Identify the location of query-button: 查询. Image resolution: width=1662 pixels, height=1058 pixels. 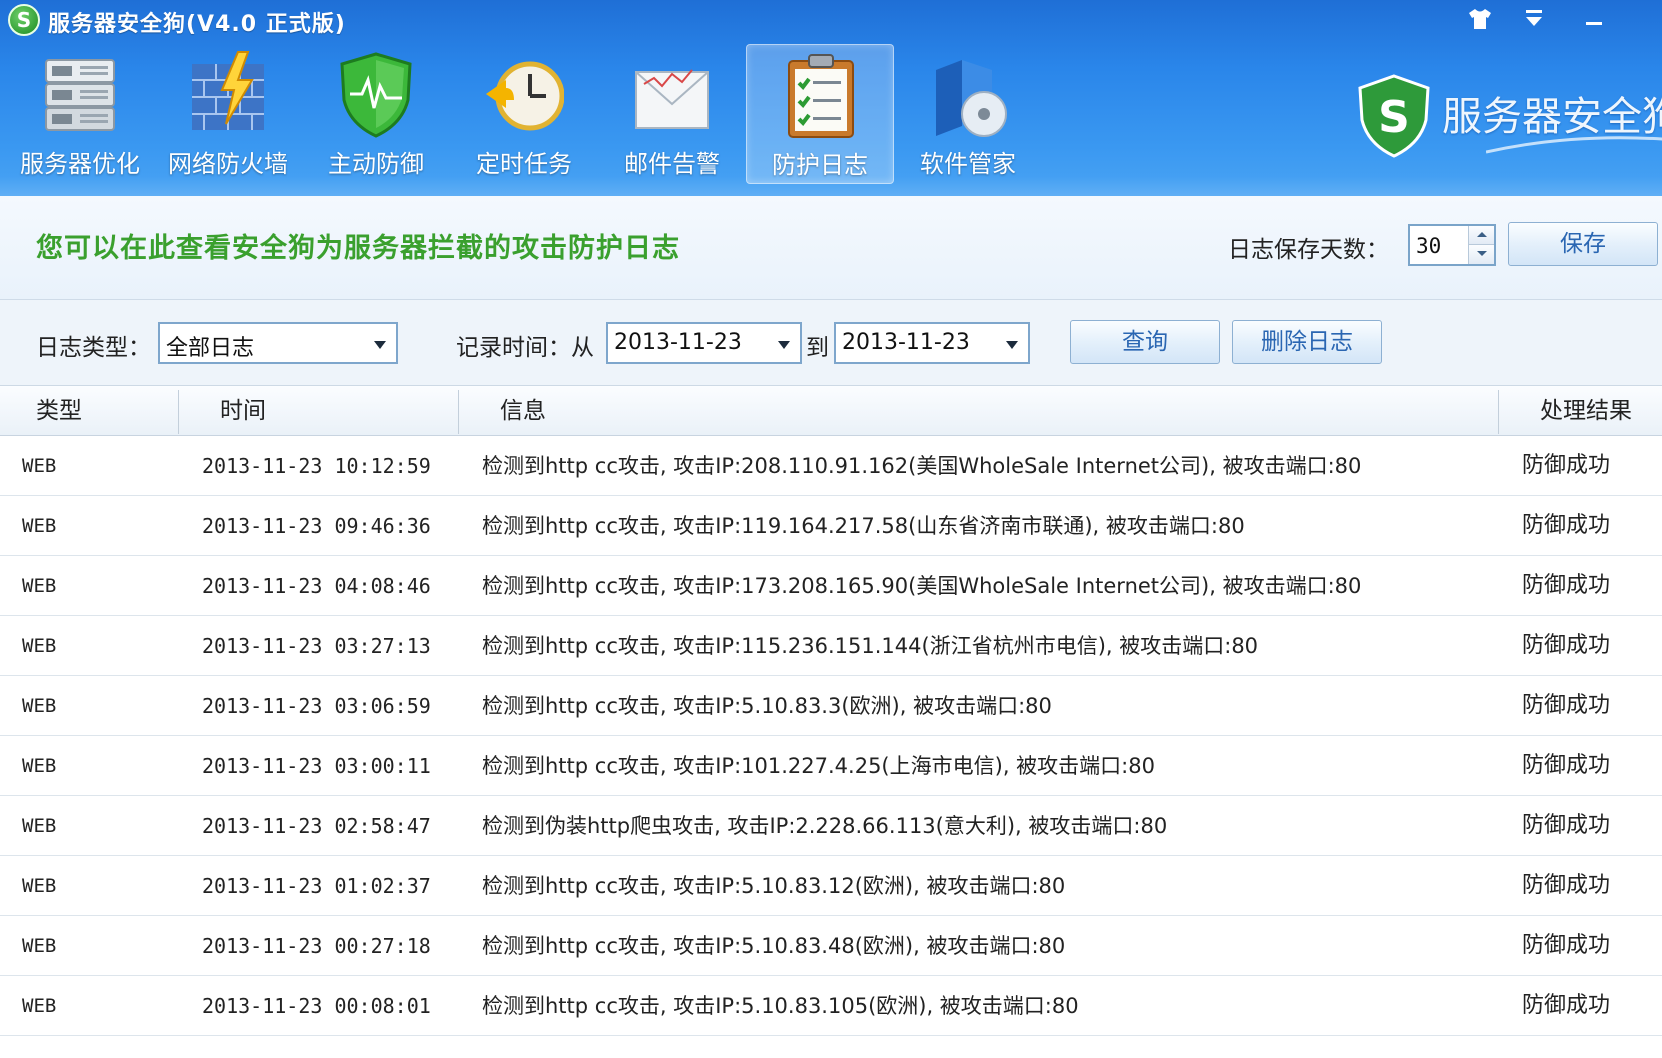
(1145, 342).